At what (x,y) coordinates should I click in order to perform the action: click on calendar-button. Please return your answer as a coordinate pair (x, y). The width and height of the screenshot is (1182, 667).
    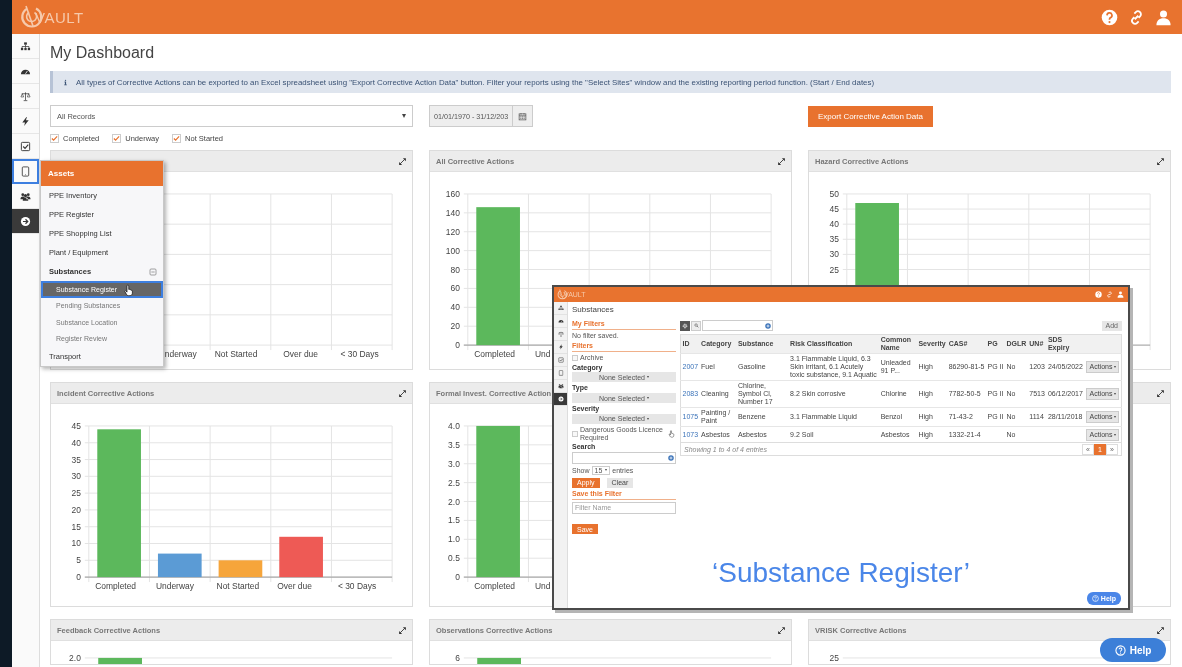
    Looking at the image, I should click on (523, 116).